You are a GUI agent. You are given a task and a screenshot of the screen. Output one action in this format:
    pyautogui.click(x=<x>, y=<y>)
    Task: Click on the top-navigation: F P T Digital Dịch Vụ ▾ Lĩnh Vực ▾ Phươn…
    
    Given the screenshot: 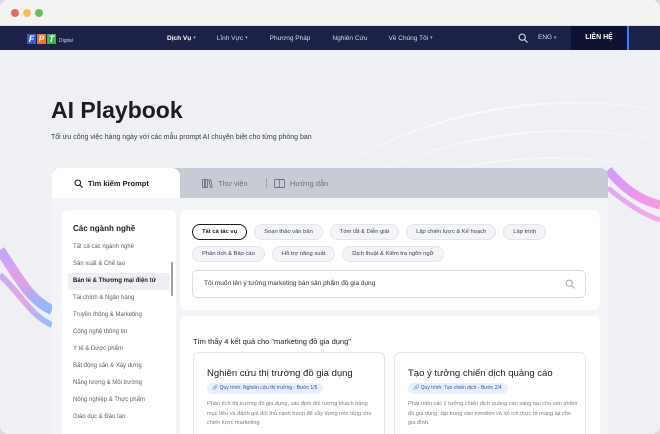 What is the action you would take?
    pyautogui.click(x=330, y=38)
    